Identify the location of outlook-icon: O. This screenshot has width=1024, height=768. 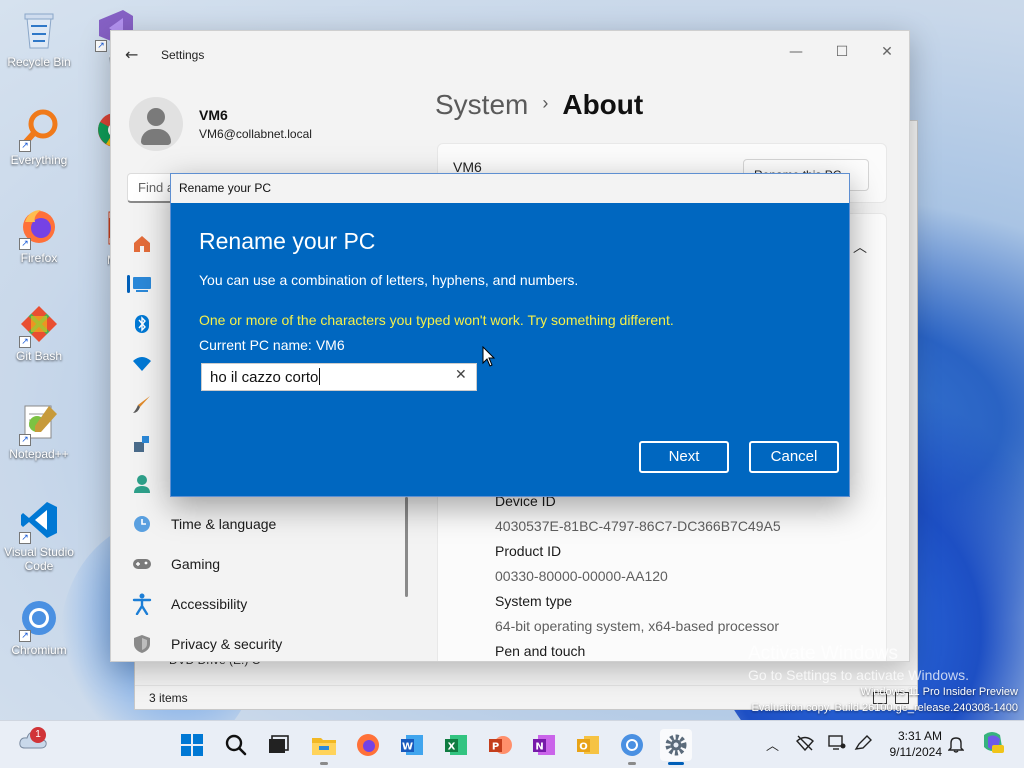
(588, 745).